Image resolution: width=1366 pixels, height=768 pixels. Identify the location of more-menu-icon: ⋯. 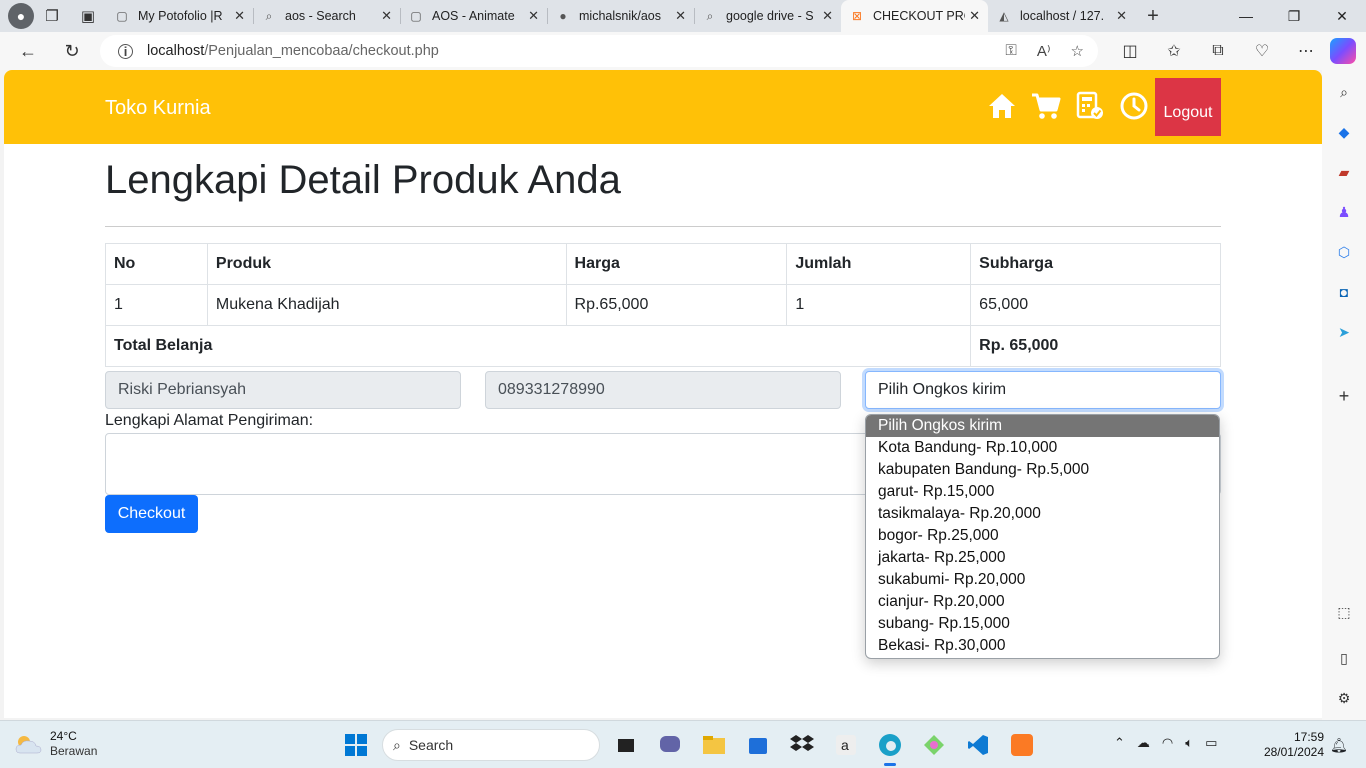
(1306, 51).